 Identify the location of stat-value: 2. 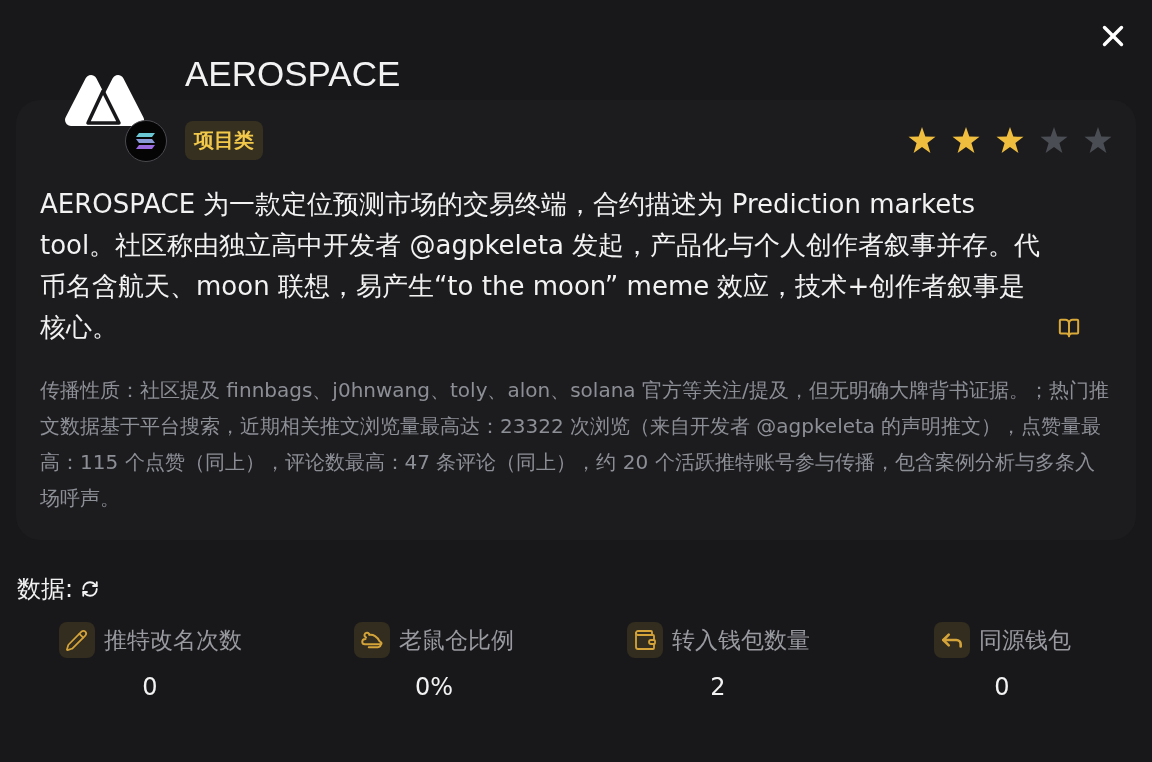
(718, 687).